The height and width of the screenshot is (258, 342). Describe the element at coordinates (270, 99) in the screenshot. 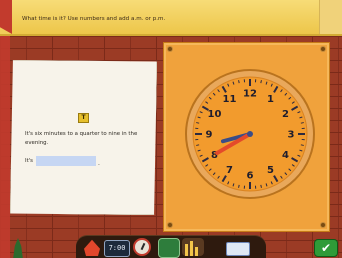

I see `hour-number: 1` at that location.